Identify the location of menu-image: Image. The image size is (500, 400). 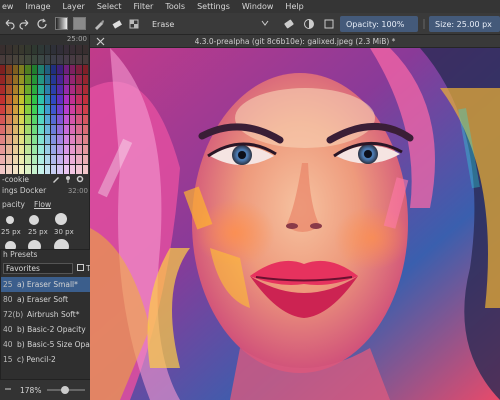
(37, 6).